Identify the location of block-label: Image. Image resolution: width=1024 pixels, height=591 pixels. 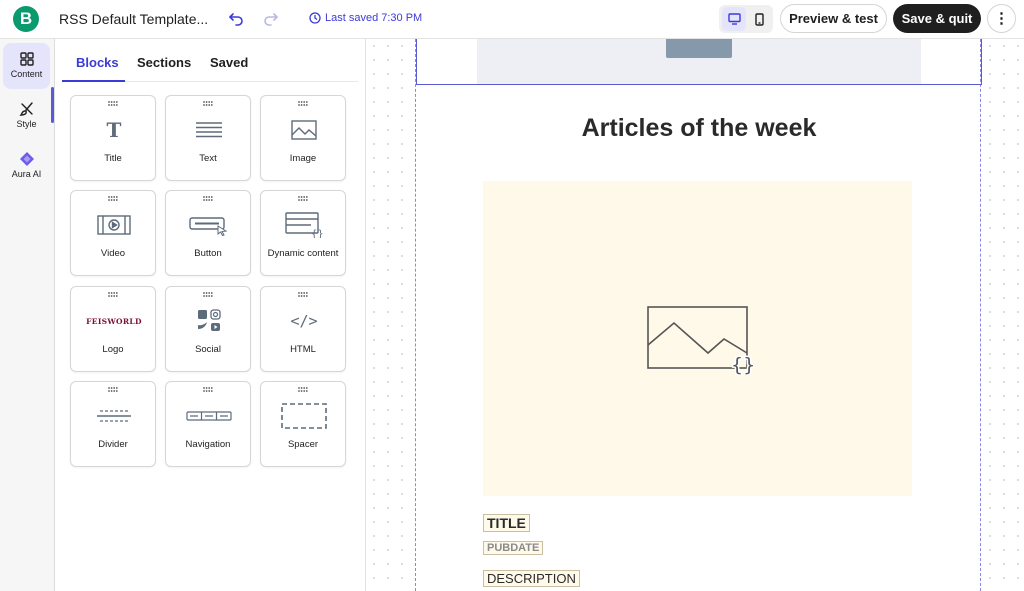
(303, 158).